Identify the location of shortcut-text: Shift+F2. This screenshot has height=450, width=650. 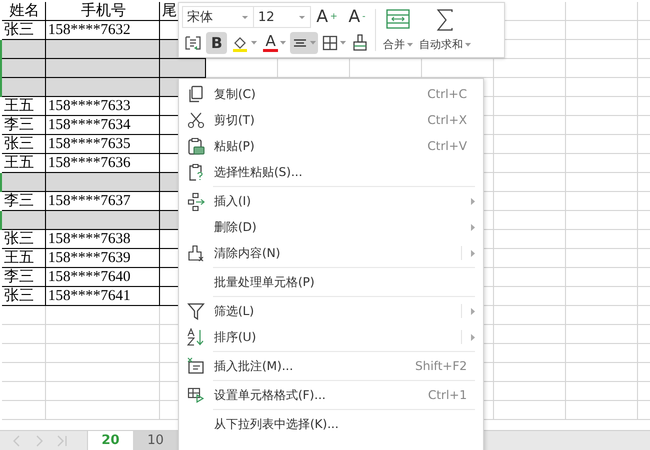
(441, 366).